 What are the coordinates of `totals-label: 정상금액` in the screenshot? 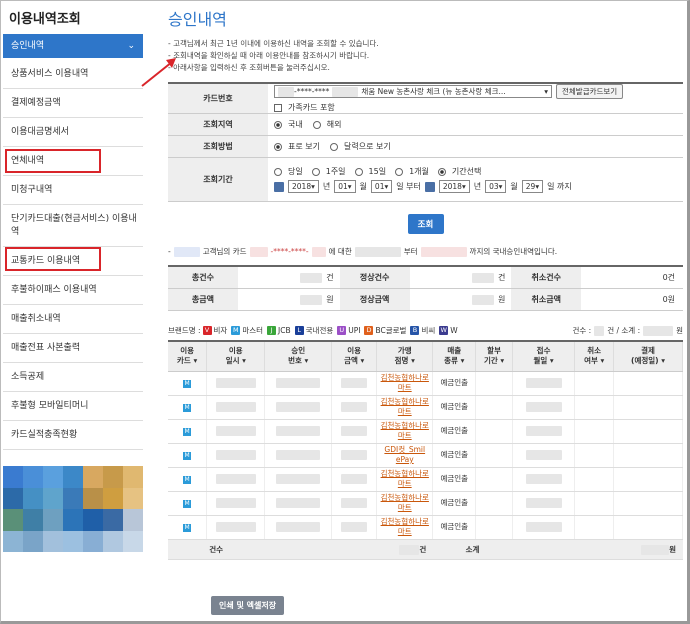 It's located at (374, 299).